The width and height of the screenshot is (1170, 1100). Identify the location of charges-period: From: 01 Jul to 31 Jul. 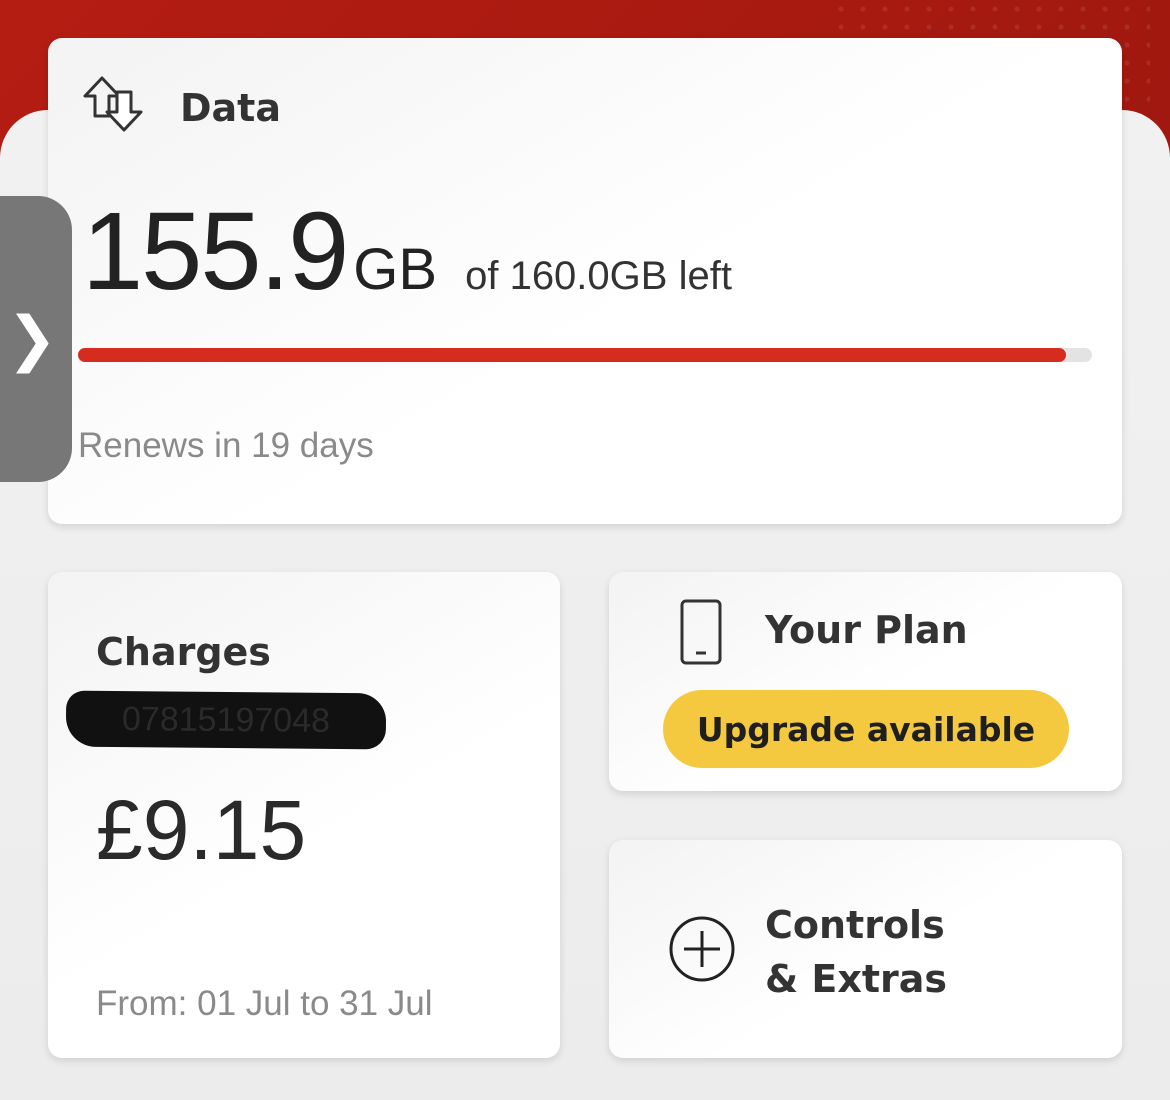
(264, 1003).